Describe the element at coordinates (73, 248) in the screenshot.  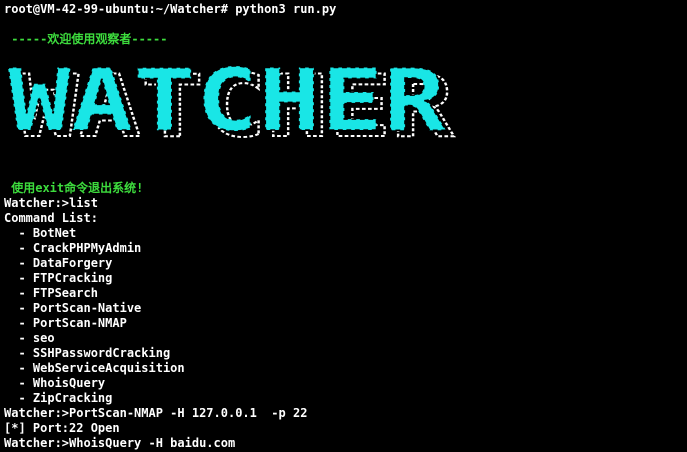
I see `command-item: - CrackPHPMyAdmin` at that location.